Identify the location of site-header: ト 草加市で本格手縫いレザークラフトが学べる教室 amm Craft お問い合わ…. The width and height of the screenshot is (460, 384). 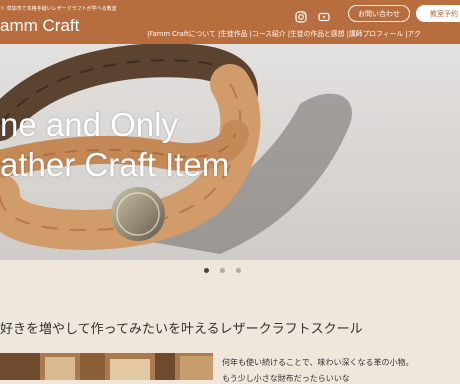
(230, 22).